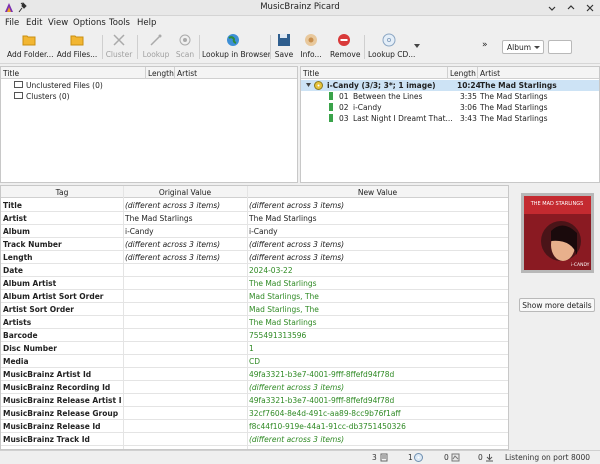  I want to click on metadata-header: Tag Original Value New Value, so click(254, 192).